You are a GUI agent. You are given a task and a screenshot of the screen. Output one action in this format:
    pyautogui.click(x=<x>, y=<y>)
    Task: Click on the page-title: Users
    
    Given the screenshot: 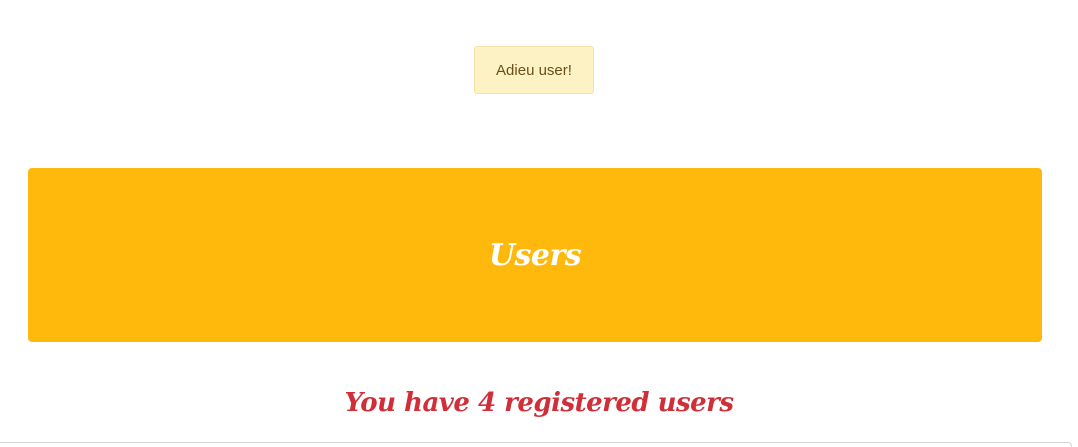 What is the action you would take?
    pyautogui.click(x=535, y=255)
    